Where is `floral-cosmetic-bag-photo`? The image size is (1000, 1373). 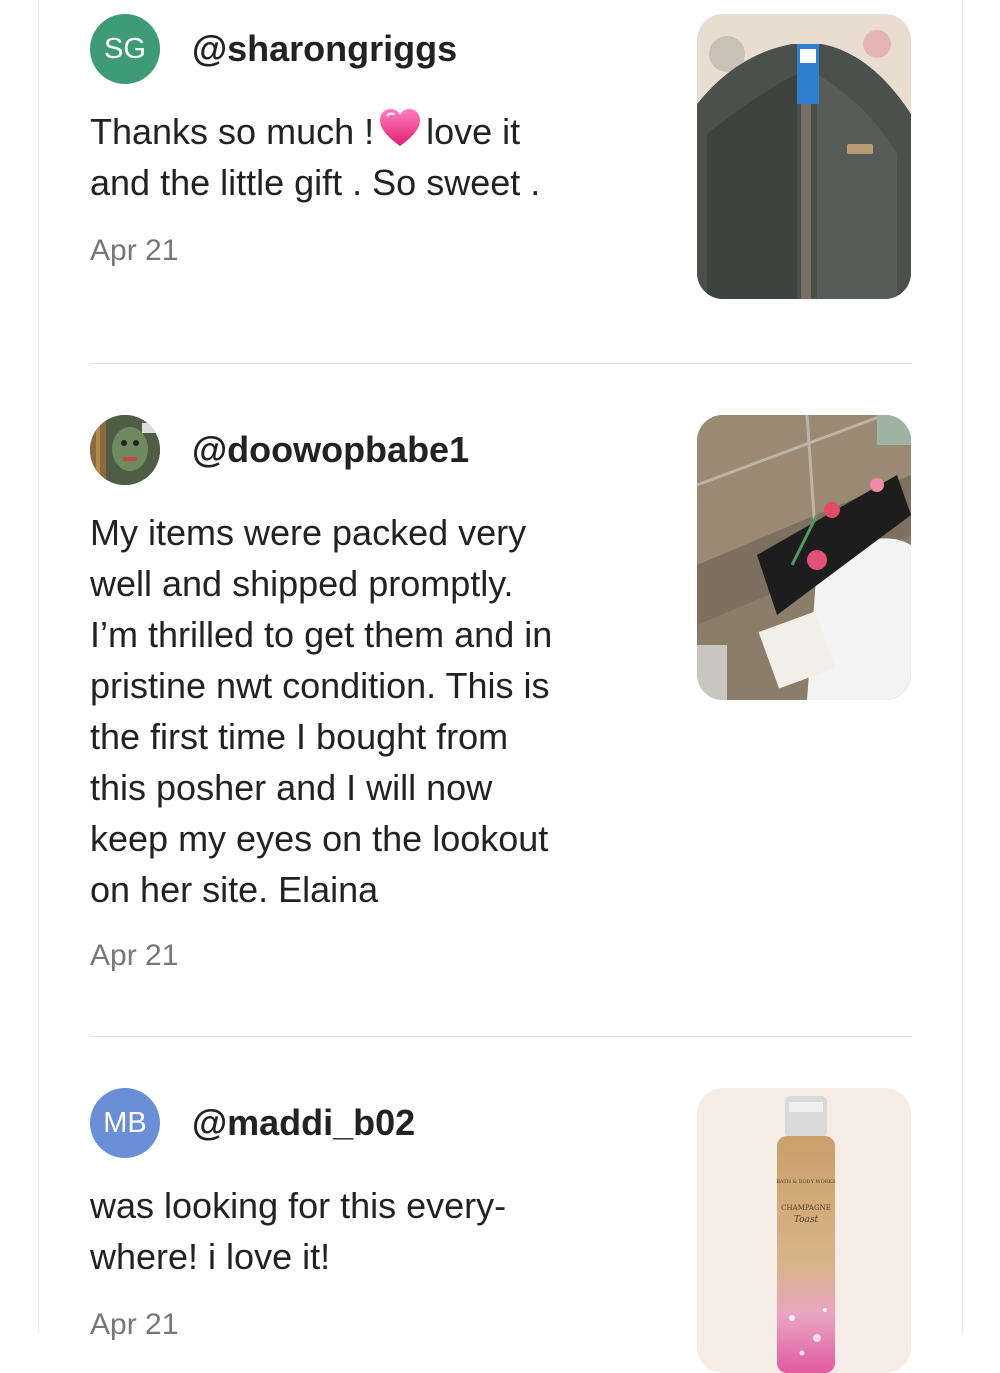
floral-cosmetic-bag-photo is located at coordinates (804, 557).